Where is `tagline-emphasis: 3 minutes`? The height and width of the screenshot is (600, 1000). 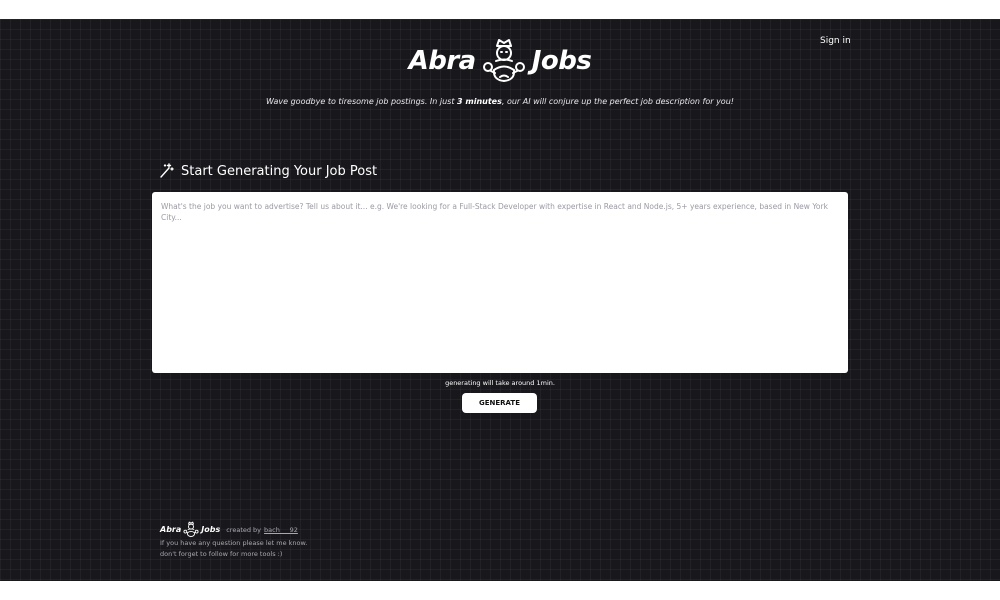
tagline-emphasis: 3 minutes is located at coordinates (479, 101).